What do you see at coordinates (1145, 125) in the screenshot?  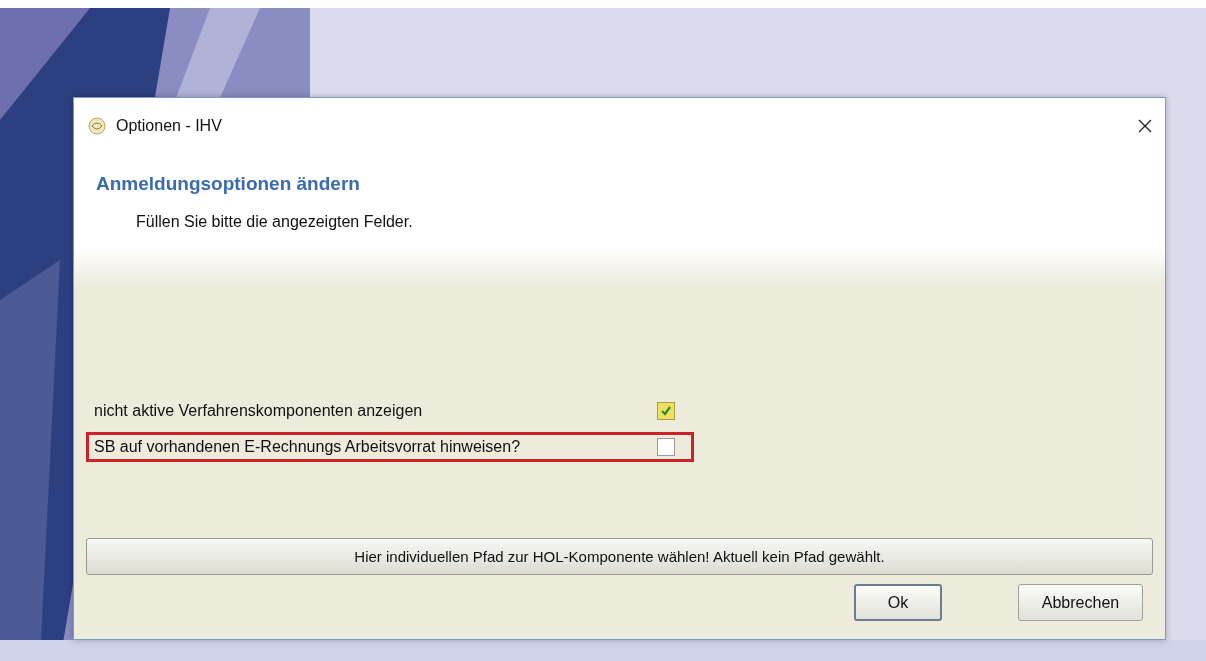 I see `close-icon` at bounding box center [1145, 125].